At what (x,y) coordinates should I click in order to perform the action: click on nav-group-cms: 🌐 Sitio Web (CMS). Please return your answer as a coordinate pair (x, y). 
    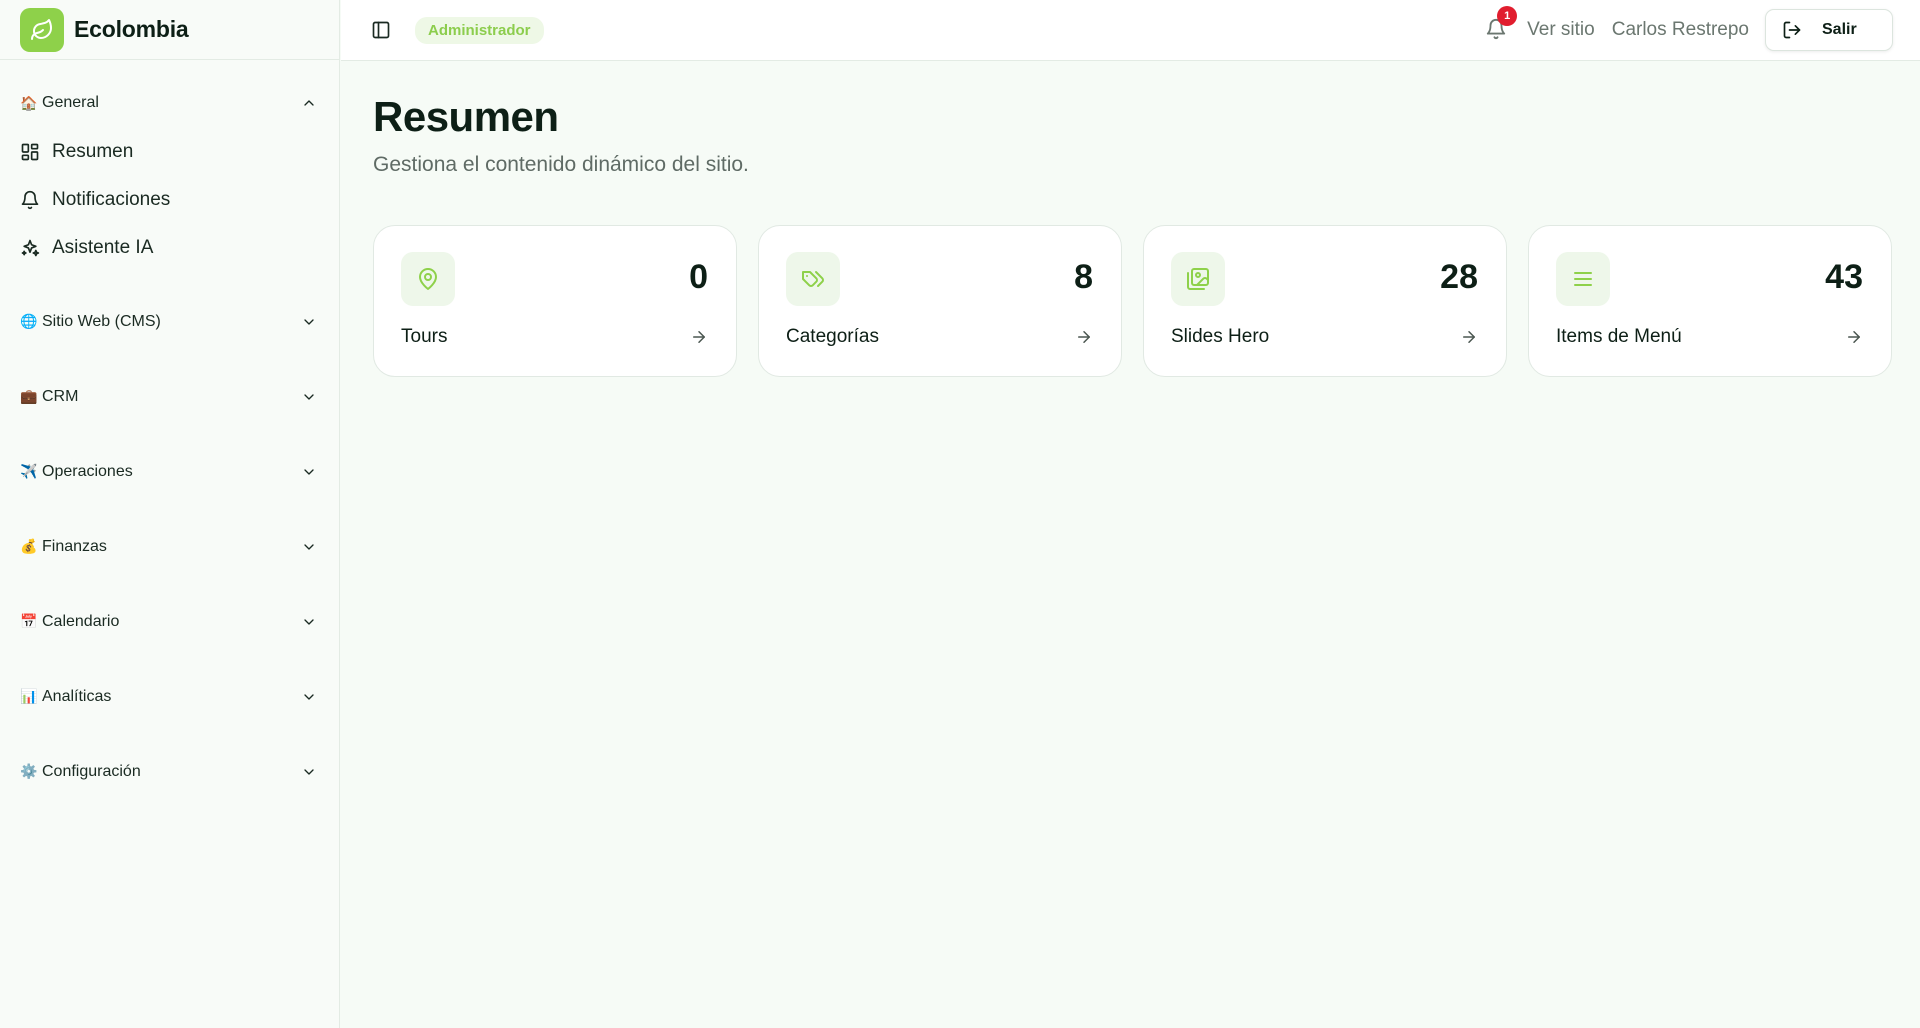
    Looking at the image, I should click on (169, 321).